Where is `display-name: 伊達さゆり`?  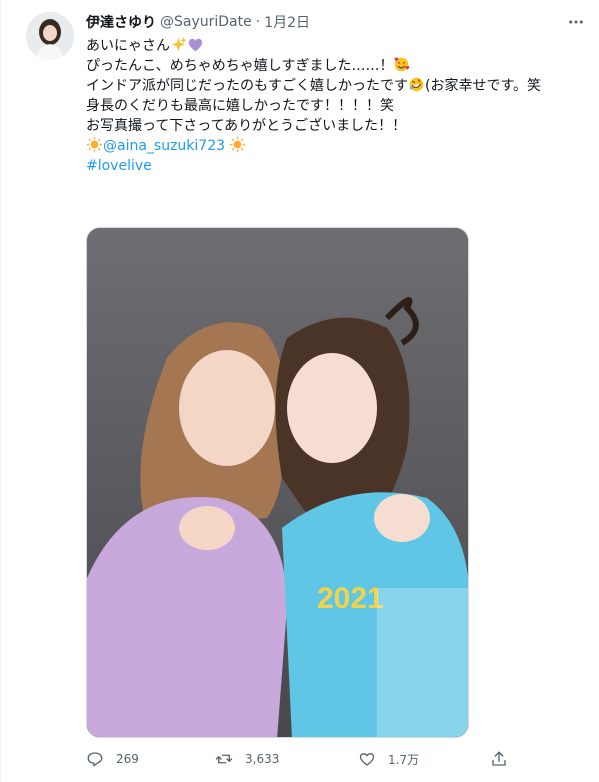 display-name: 伊達さゆり is located at coordinates (121, 22).